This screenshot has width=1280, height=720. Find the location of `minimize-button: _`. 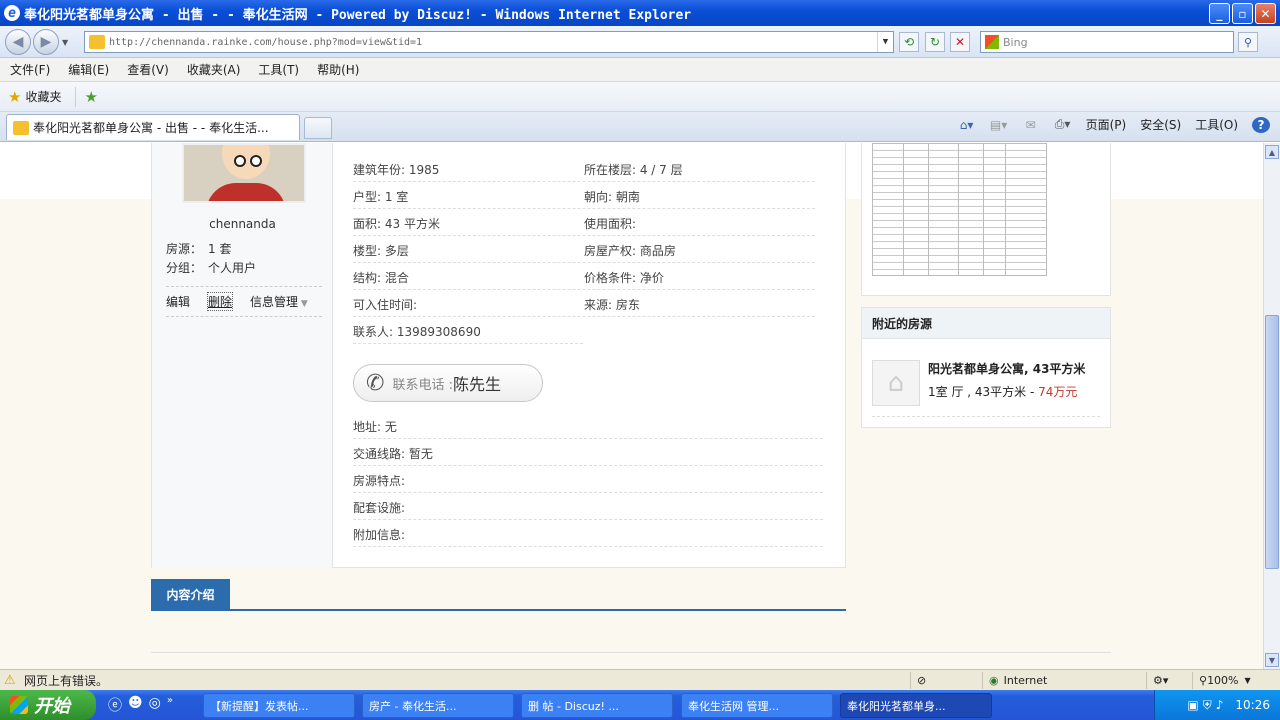

minimize-button: _ is located at coordinates (1219, 13).